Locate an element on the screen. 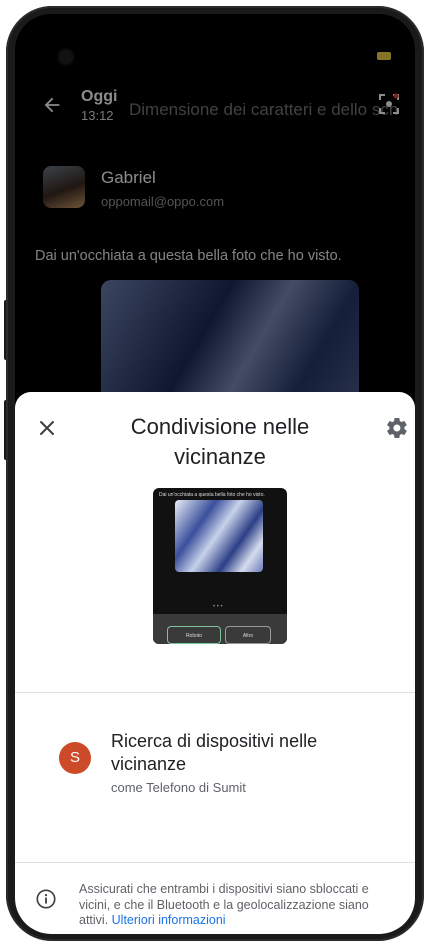 This screenshot has width=430, height=947. background-page-title: Dimensione dei caratteri e dello schermo is located at coordinates (264, 109).